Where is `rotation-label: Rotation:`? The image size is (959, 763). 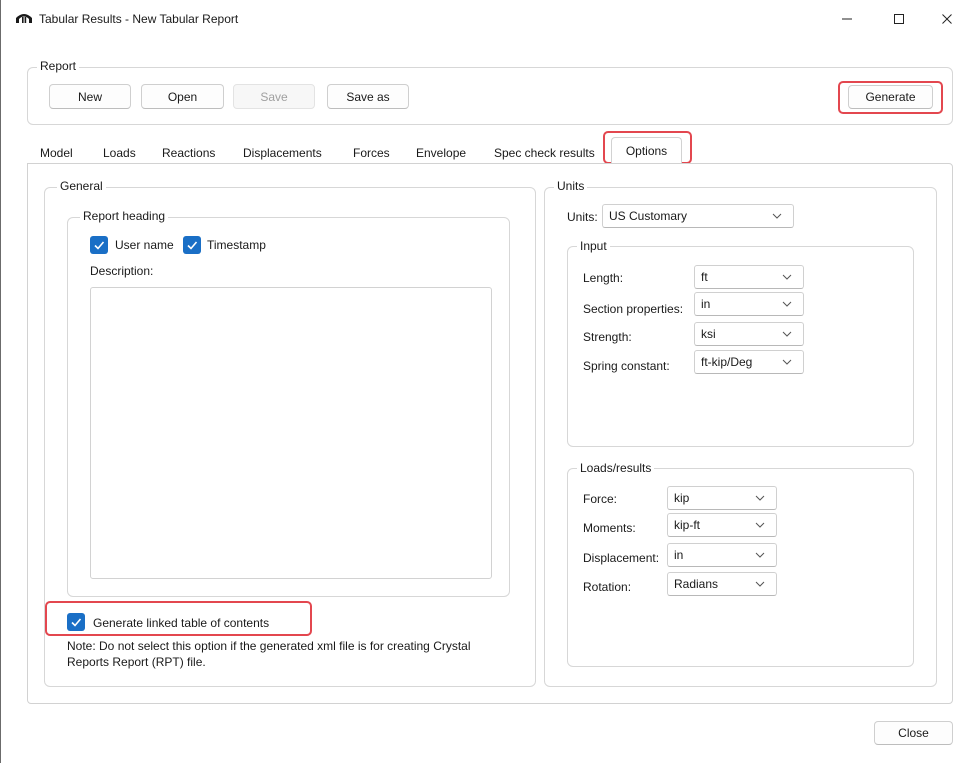
rotation-label: Rotation: is located at coordinates (607, 587).